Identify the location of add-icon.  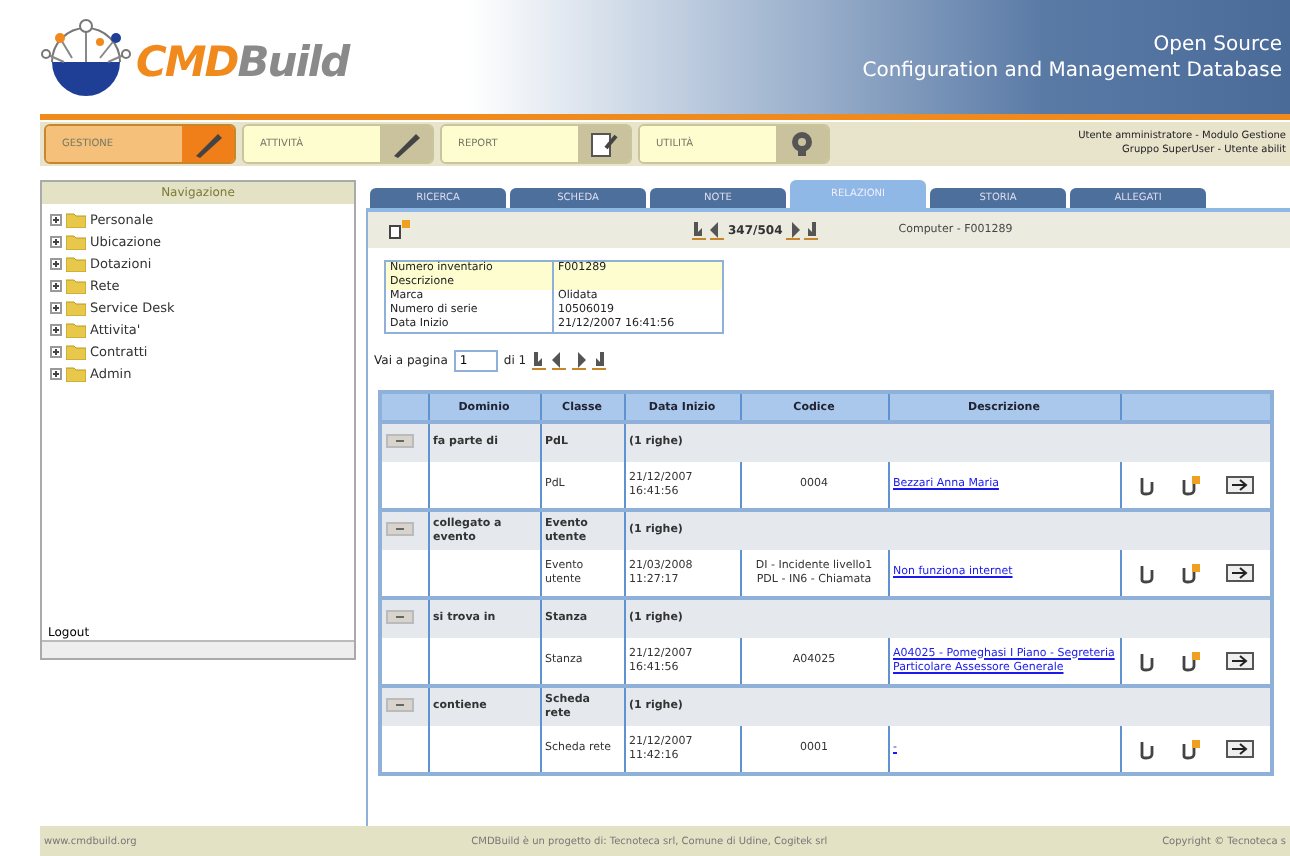
(400, 230).